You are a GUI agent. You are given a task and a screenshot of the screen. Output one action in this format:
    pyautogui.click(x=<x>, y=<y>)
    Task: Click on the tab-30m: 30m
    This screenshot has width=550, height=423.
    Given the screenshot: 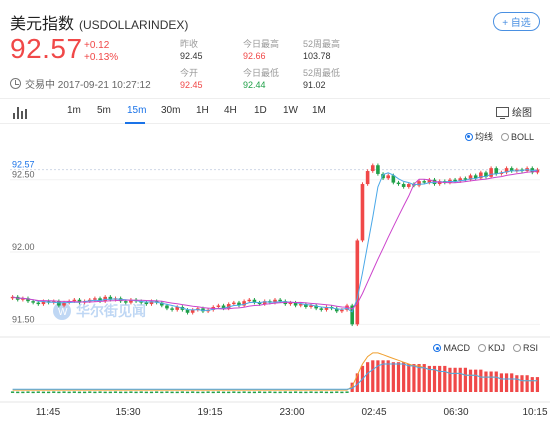 What is the action you would take?
    pyautogui.click(x=170, y=110)
    